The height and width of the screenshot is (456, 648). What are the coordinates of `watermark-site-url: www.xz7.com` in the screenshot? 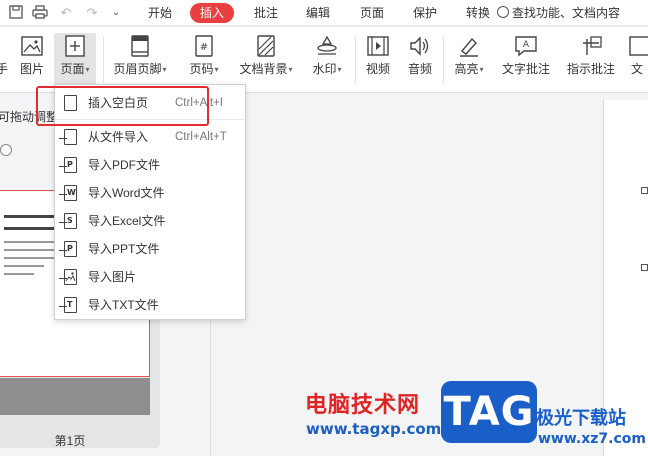 It's located at (592, 439).